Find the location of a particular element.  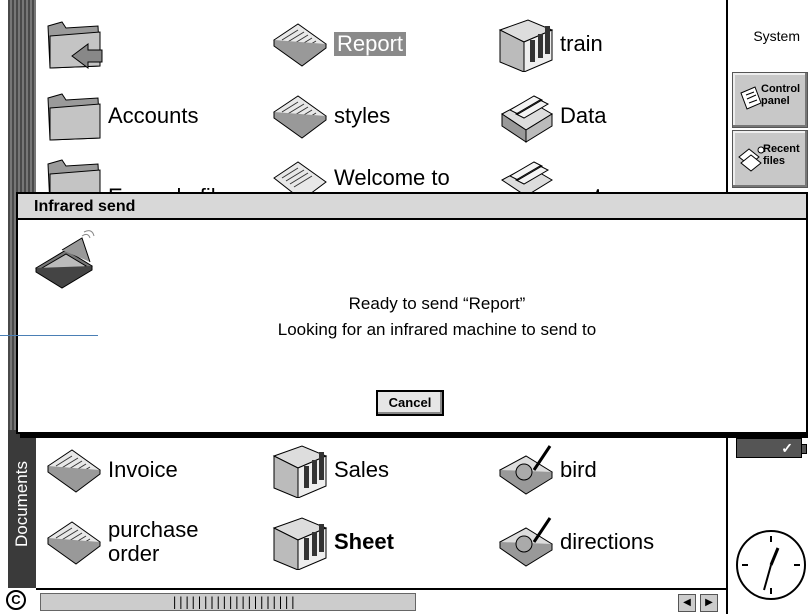

scroll-left-arrow-icon: ◀ is located at coordinates (687, 603).